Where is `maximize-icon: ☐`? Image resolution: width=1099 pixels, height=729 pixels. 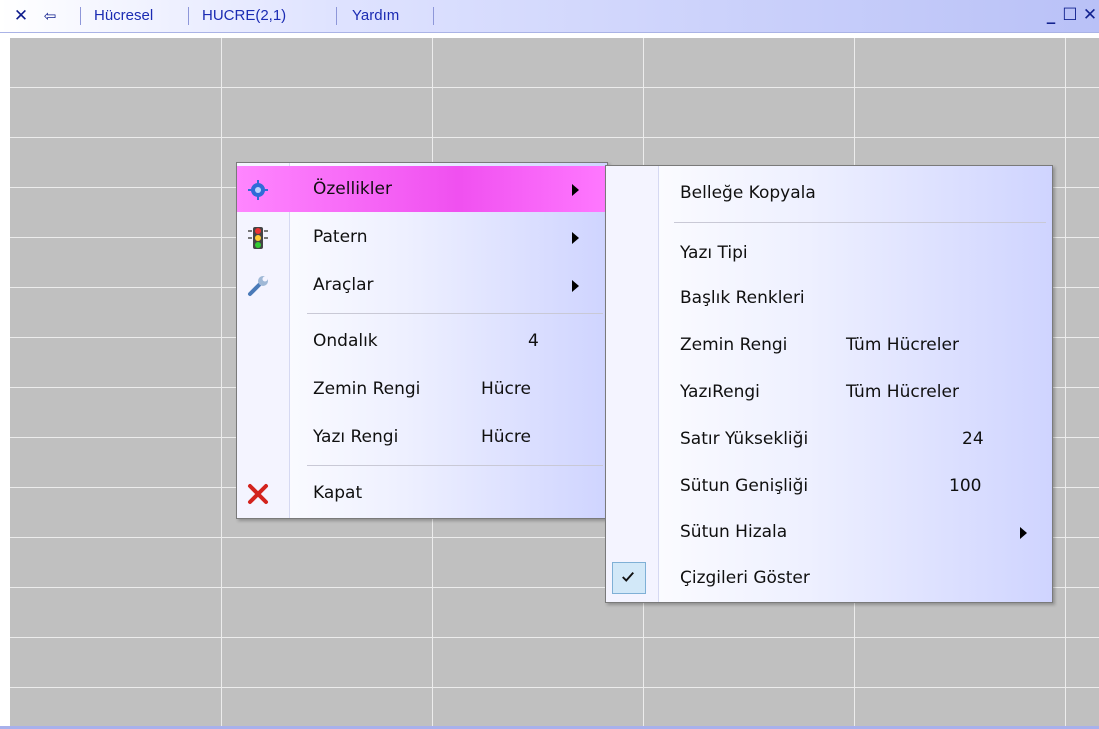
maximize-icon: ☐ is located at coordinates (1070, 15).